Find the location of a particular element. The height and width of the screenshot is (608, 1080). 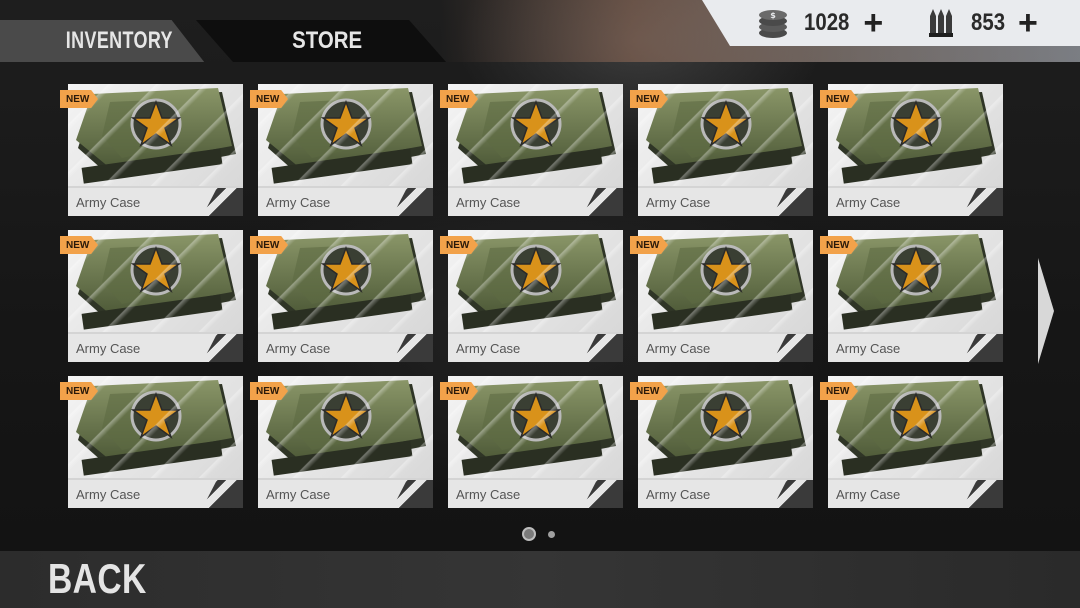

next-page-arrow-icon is located at coordinates (1046, 311).